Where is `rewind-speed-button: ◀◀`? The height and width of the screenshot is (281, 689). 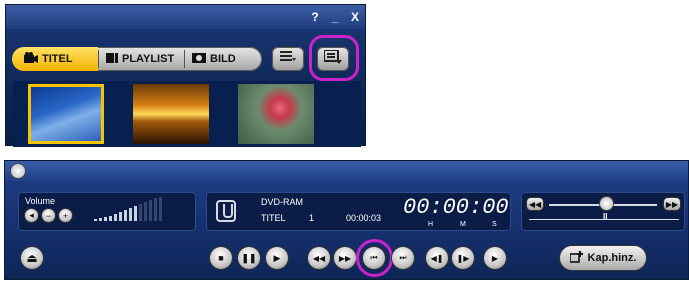 rewind-speed-button: ◀◀ is located at coordinates (535, 204).